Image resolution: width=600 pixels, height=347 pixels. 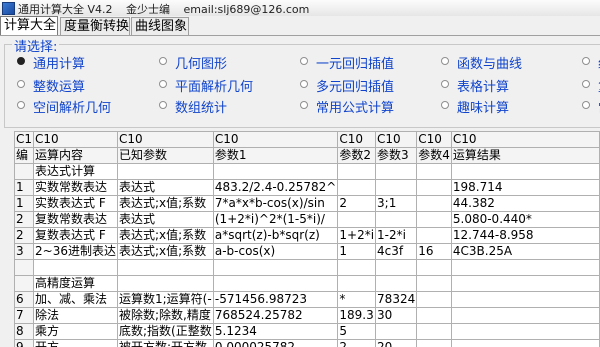 I want to click on grid-cell: 被除数;除数,精度, so click(x=165, y=315).